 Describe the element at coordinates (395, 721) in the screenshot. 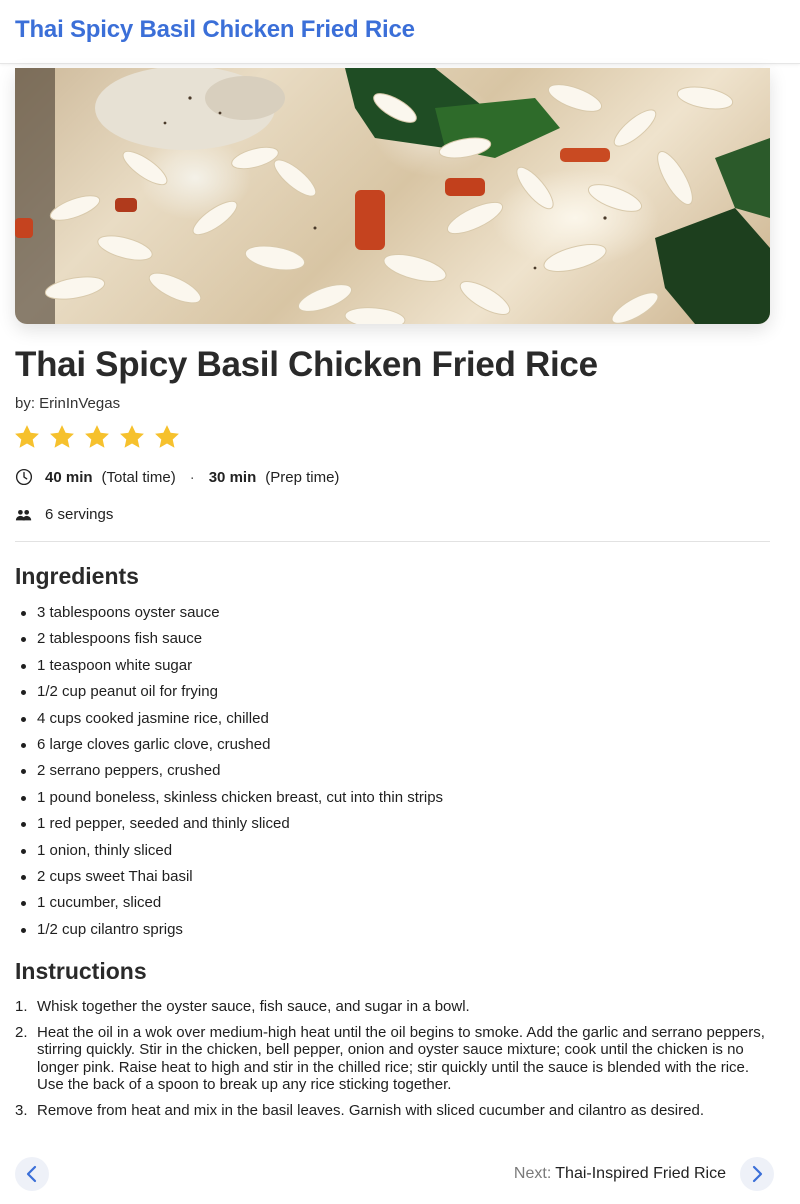

I see `ingredient-item: 4 cups cooked jasmine rice, chilled` at that location.